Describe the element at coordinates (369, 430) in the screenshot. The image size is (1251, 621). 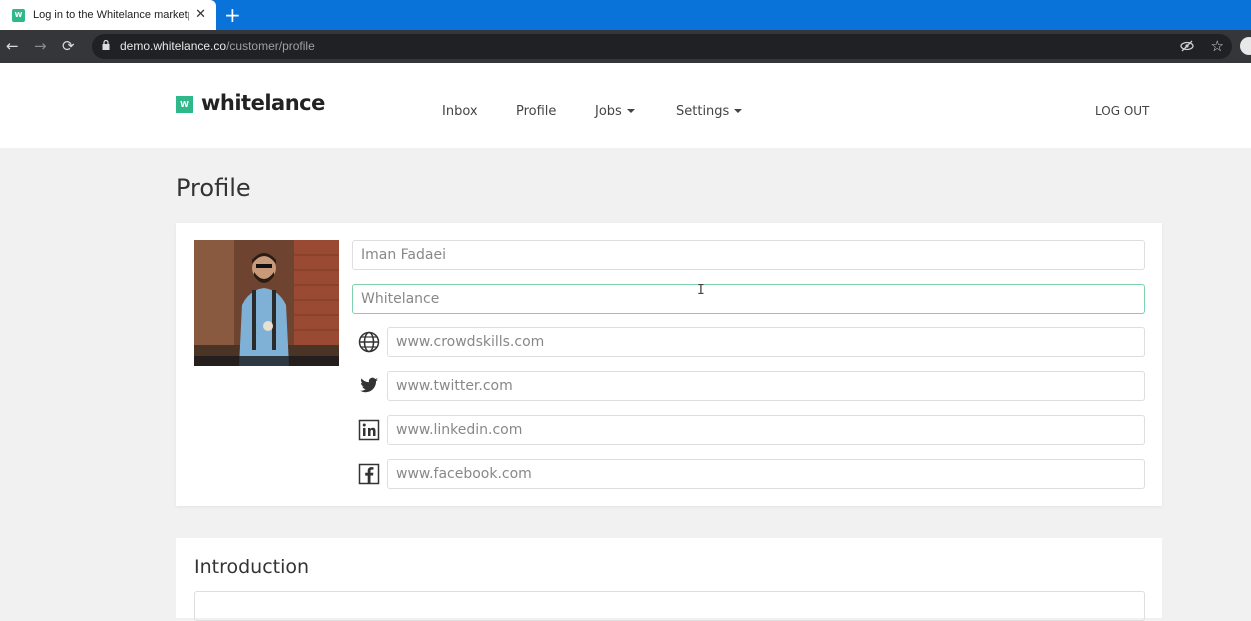
I see `linkedin-icon` at that location.